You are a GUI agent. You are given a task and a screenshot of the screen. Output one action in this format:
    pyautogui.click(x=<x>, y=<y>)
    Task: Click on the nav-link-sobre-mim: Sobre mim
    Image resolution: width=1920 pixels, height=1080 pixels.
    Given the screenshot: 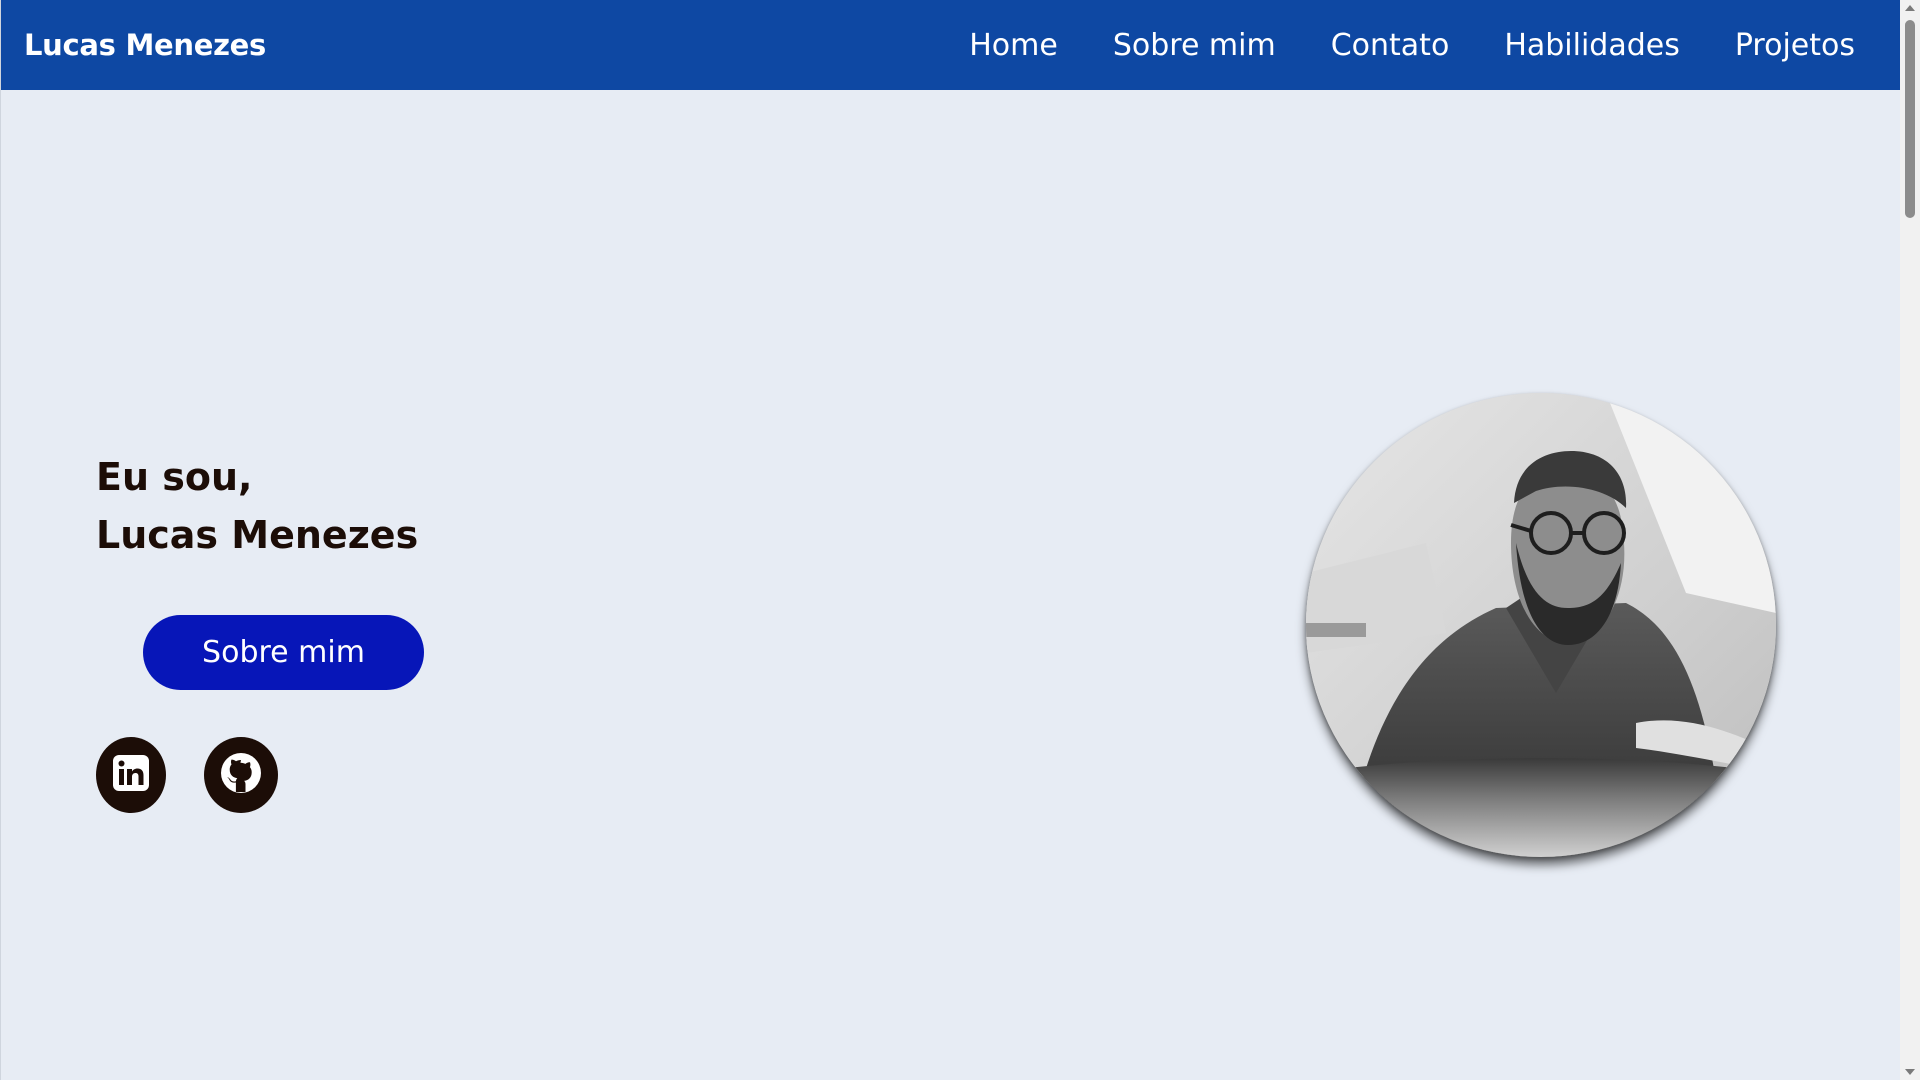 What is the action you would take?
    pyautogui.click(x=1194, y=45)
    